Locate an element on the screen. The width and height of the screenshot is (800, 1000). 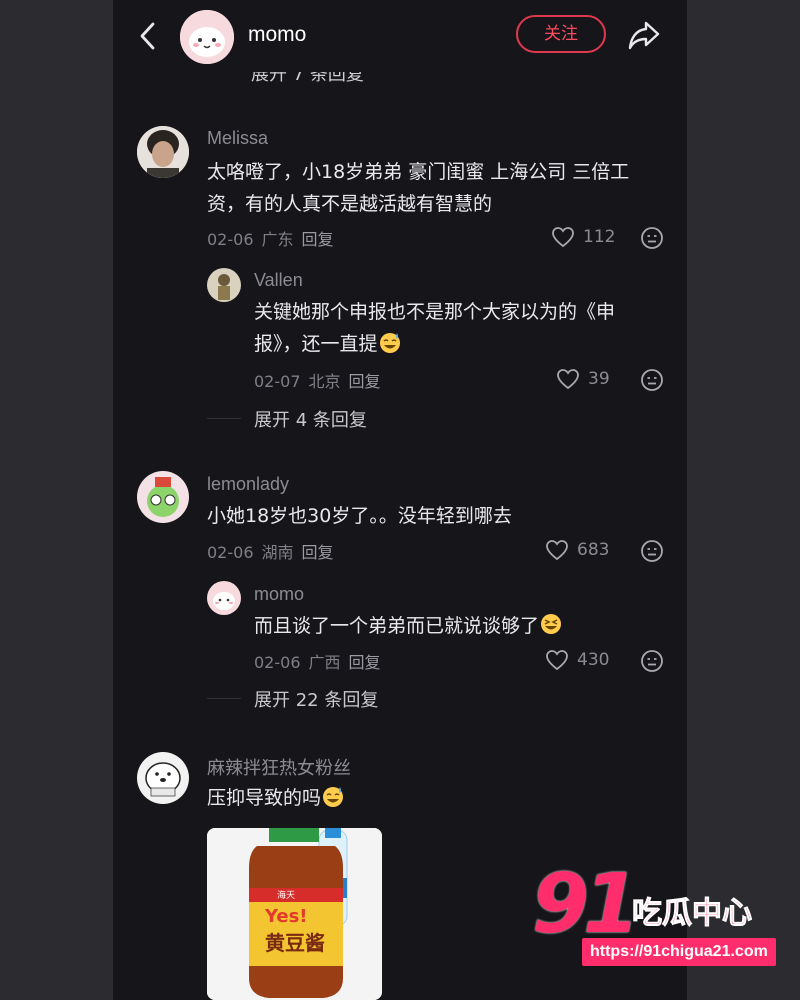
right-margin is located at coordinates (743, 500).